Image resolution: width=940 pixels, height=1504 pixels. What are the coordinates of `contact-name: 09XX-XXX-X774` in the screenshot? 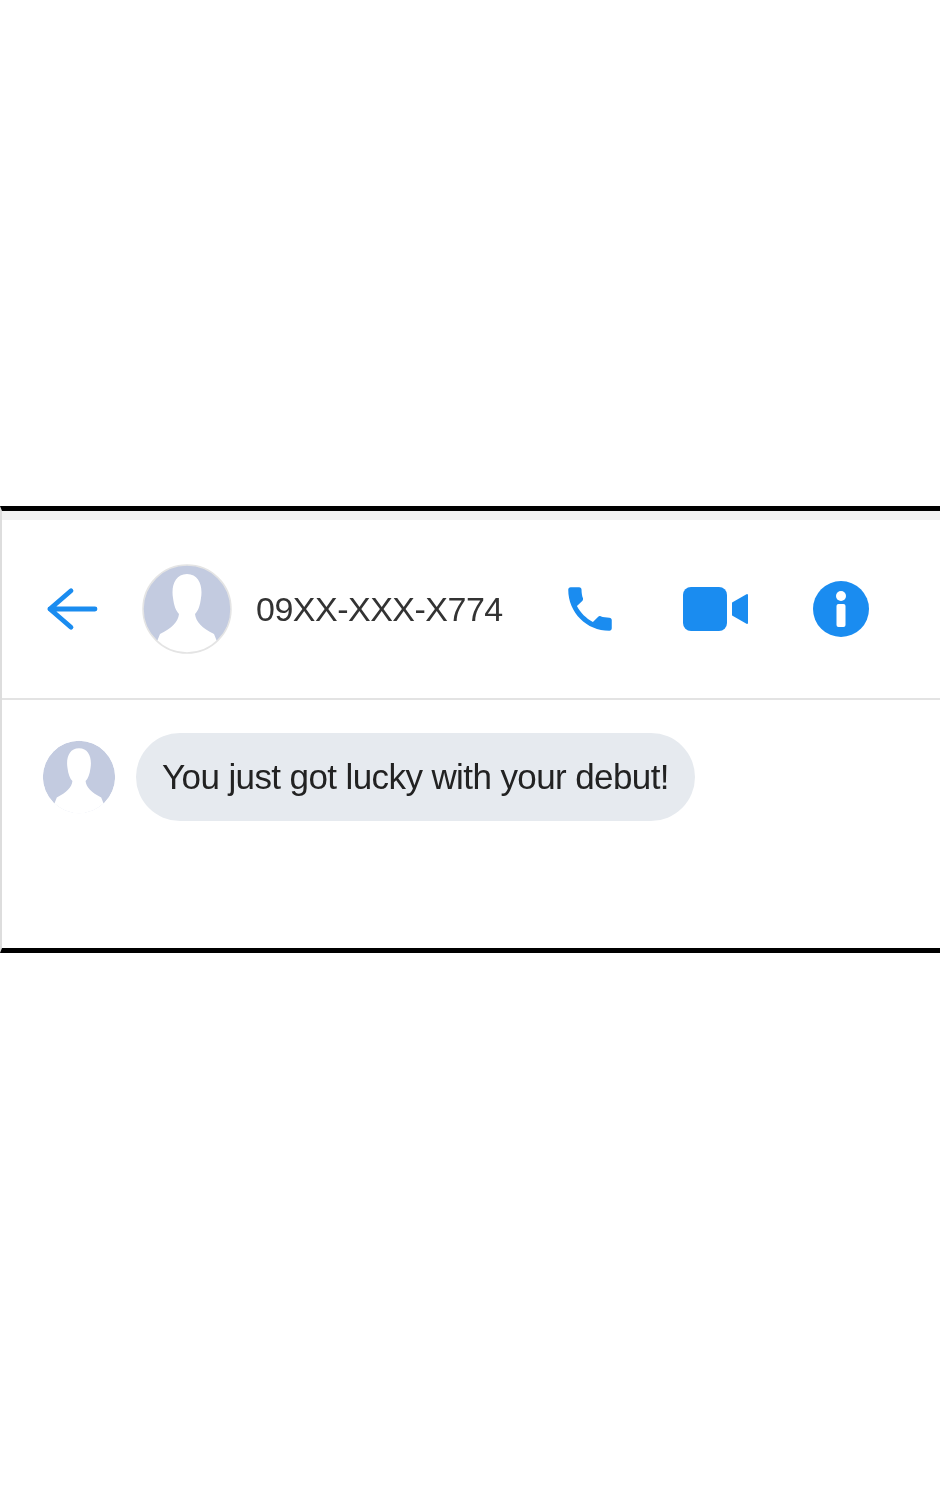 It's located at (379, 609).